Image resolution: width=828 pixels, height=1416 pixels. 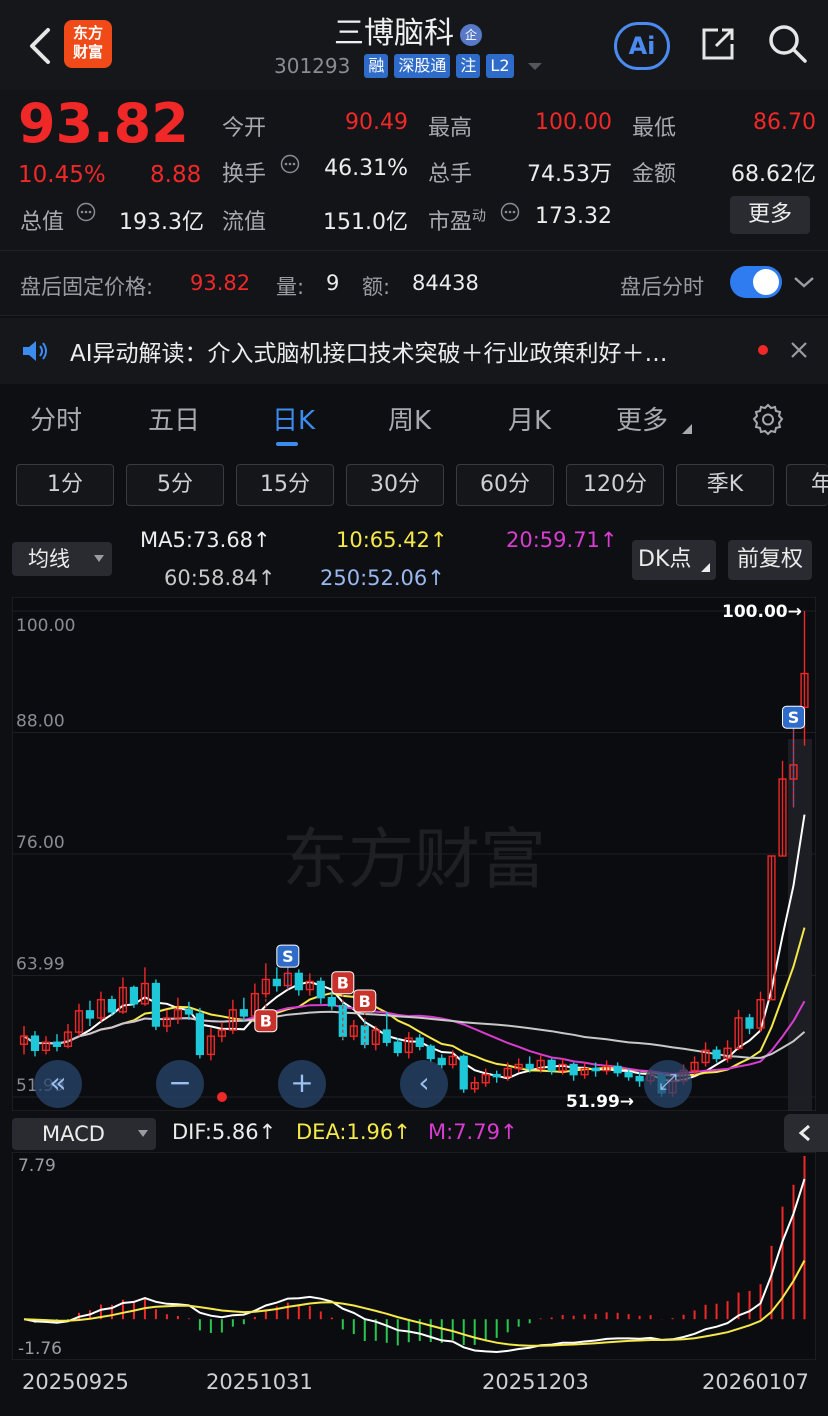 What do you see at coordinates (75, 1382) in the screenshot?
I see `date-label-1: 20250925` at bounding box center [75, 1382].